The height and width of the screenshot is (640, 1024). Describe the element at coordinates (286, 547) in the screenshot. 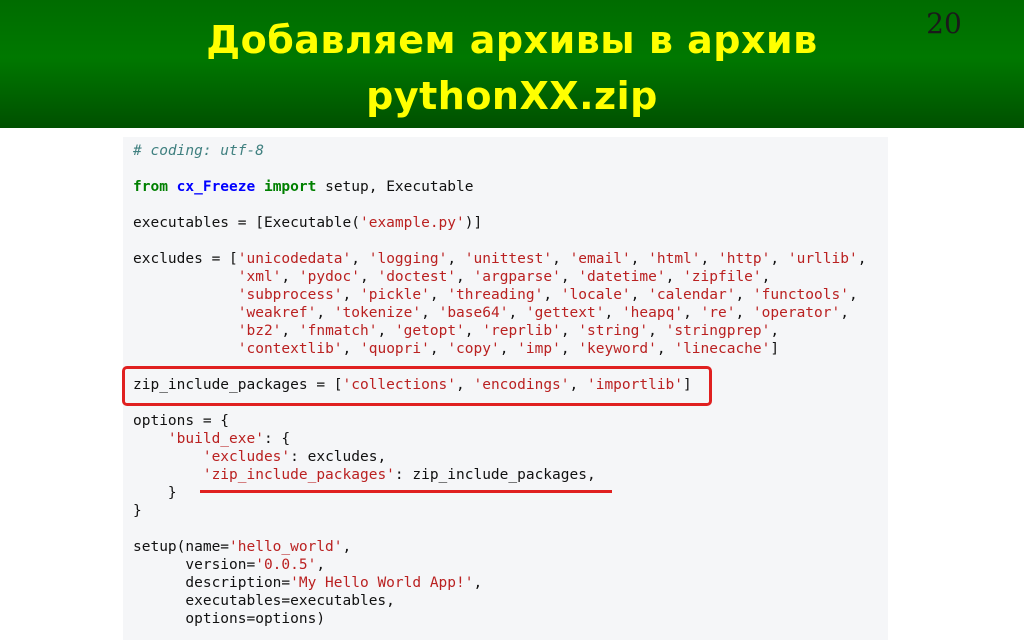

I see `code-string: 'hello_world'` at that location.